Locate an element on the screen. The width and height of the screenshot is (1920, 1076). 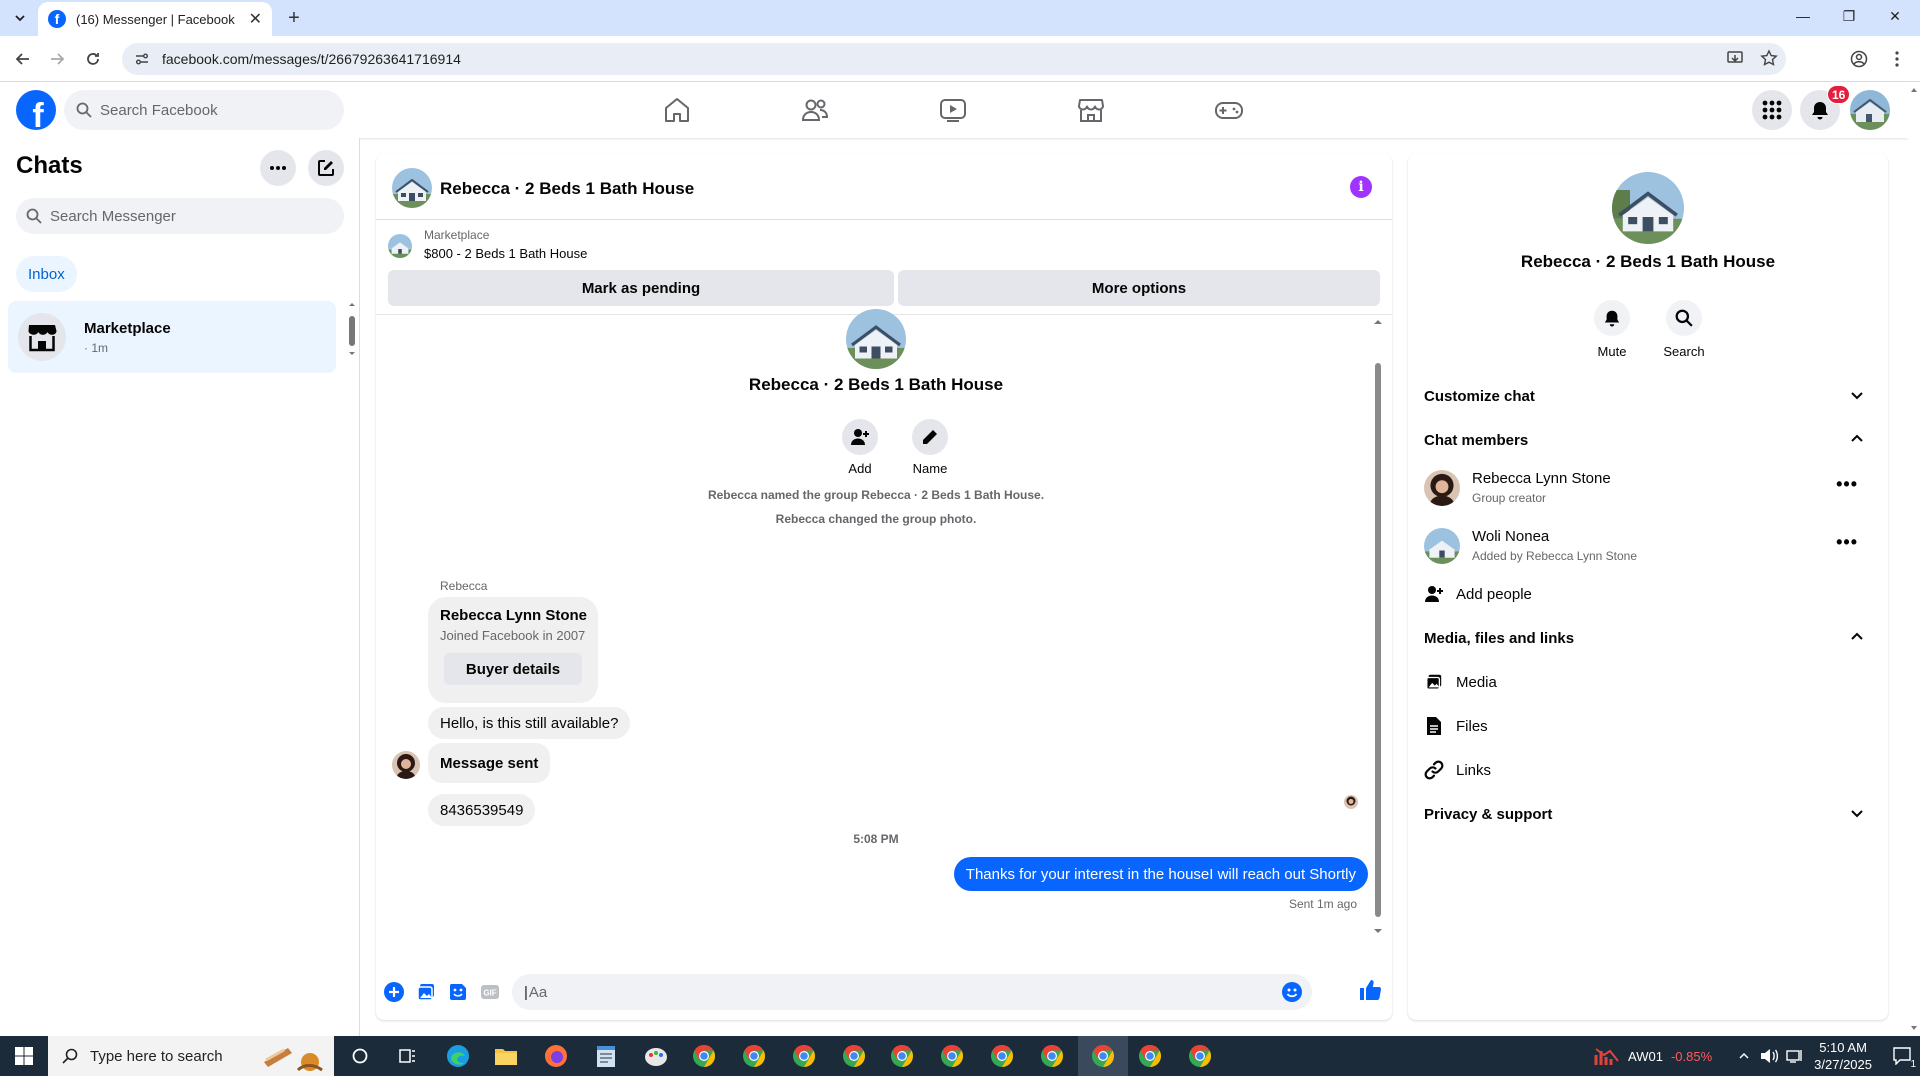
bookmark-star-icon is located at coordinates (1769, 58).